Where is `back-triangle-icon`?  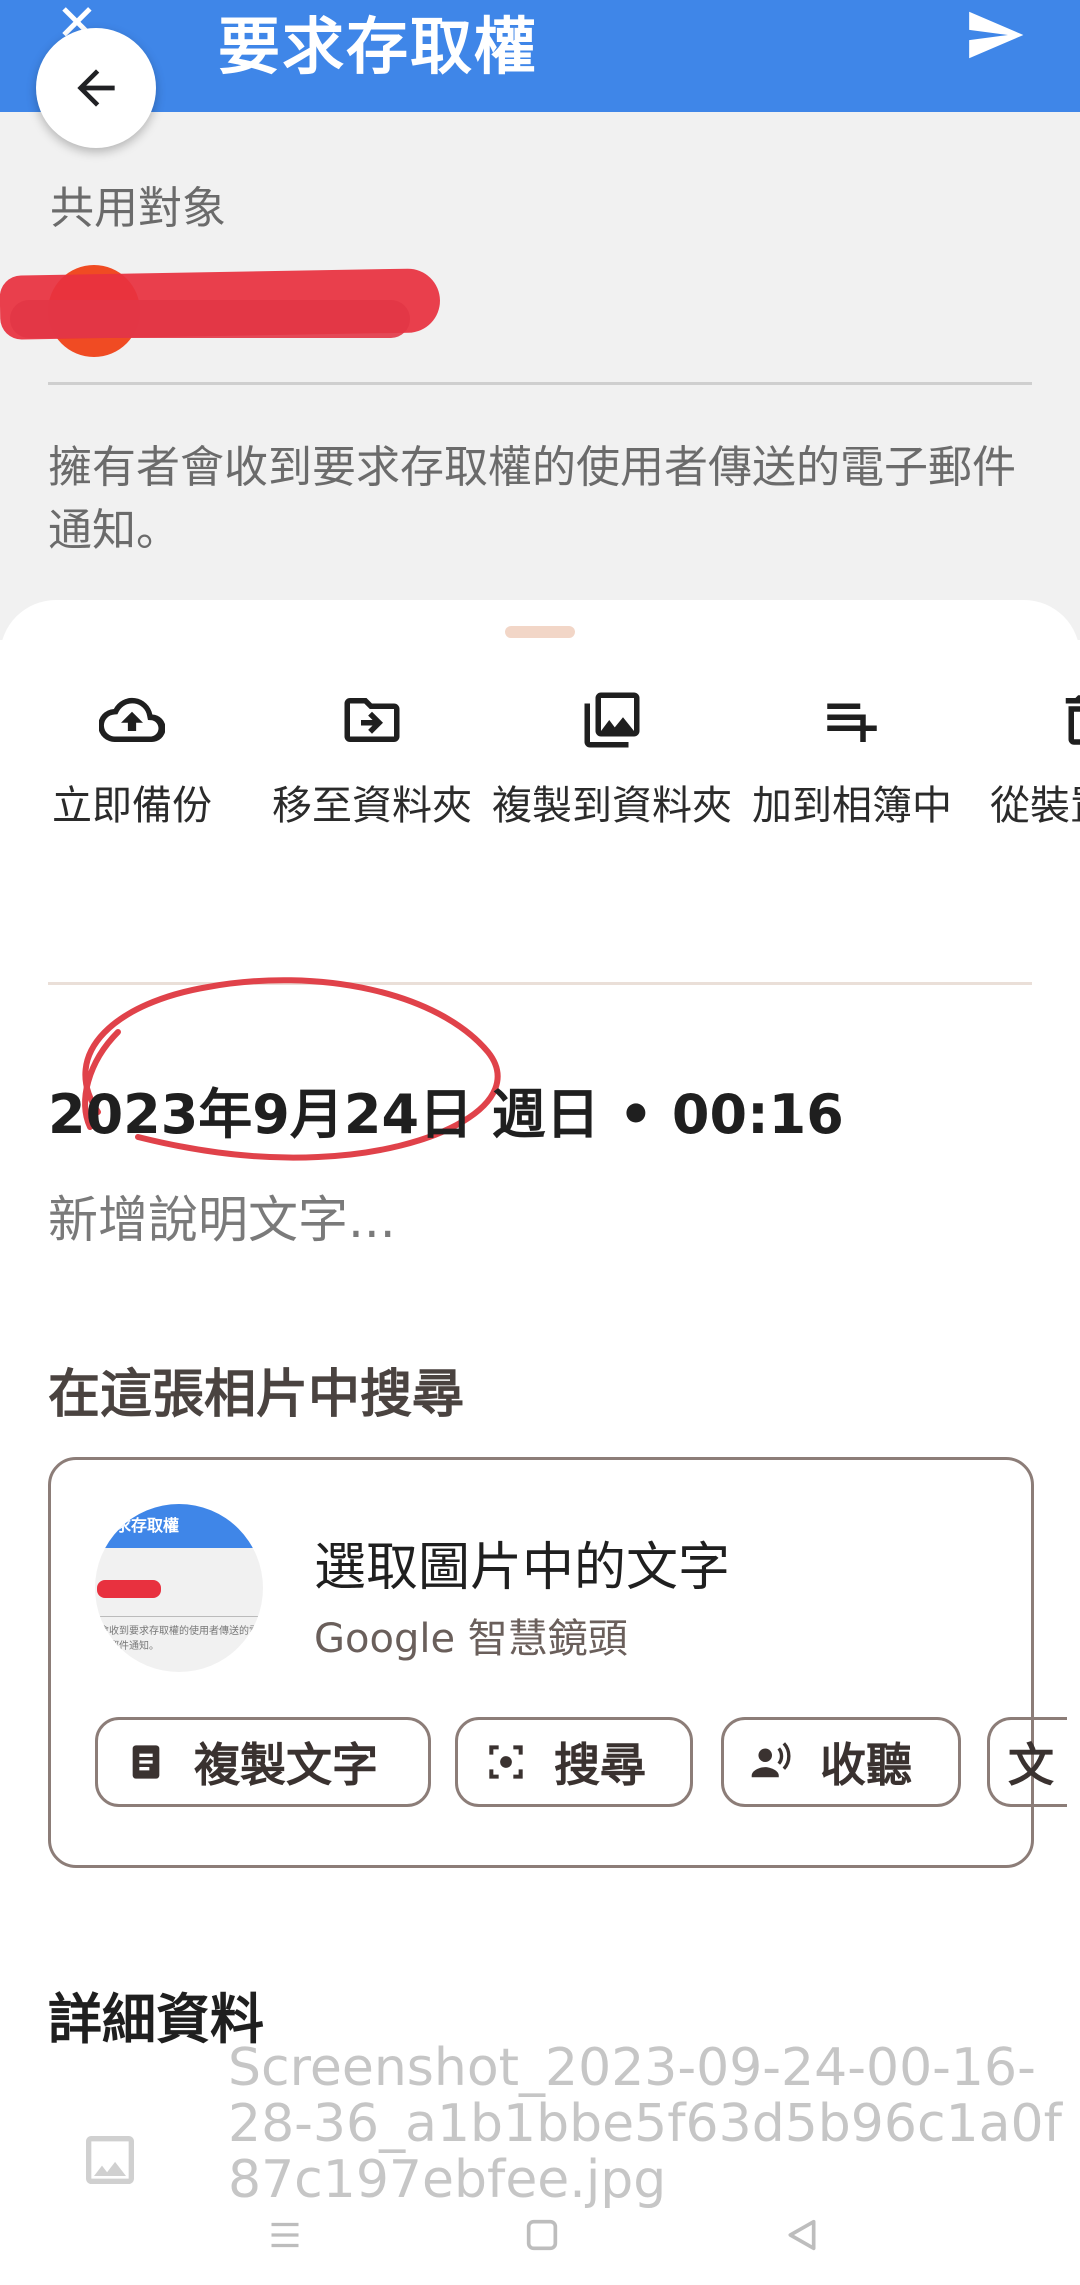
back-triangle-icon is located at coordinates (802, 2235).